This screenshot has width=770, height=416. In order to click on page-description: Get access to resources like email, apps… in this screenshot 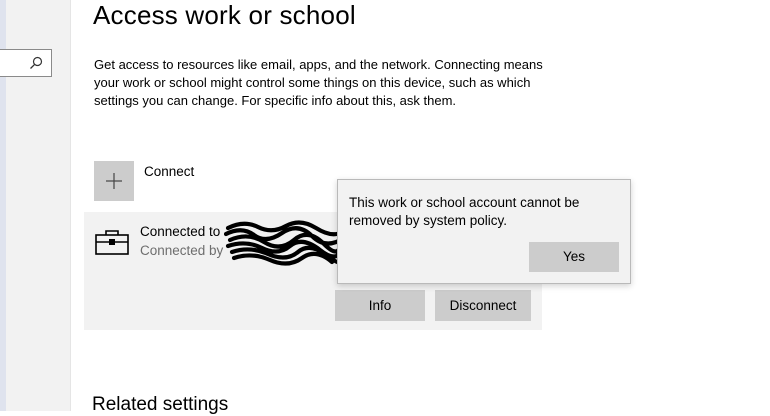, I will do `click(318, 82)`.